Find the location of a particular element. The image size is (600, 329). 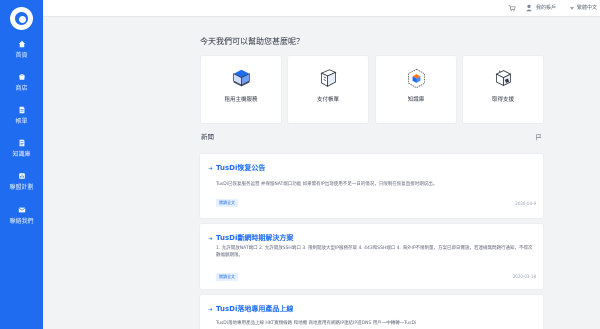

shop-icon is located at coordinates (21, 77).